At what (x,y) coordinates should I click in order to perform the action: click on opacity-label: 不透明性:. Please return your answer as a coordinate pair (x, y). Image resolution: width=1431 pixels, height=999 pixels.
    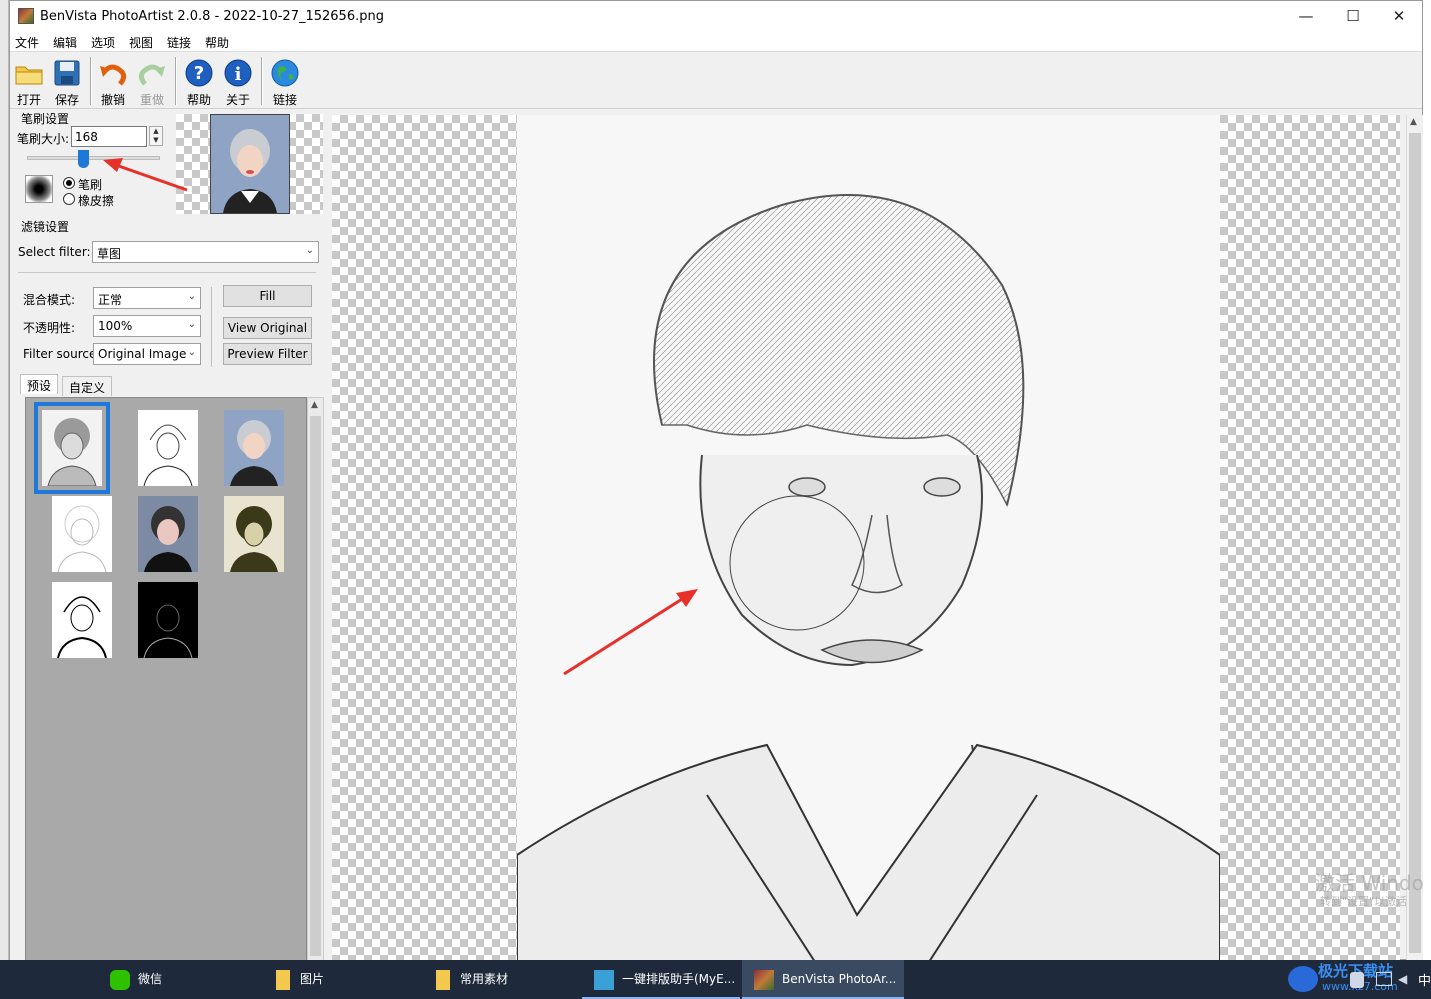
    Looking at the image, I should click on (49, 328).